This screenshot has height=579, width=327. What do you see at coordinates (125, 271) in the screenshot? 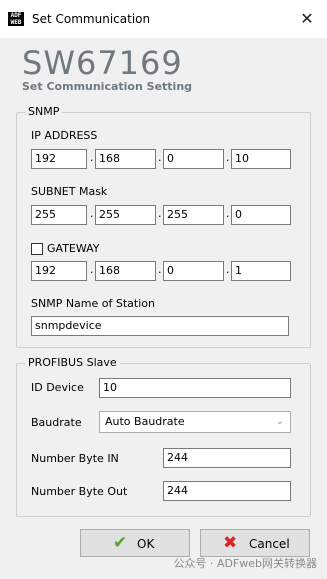
I see `gateway-octet-2: 168` at bounding box center [125, 271].